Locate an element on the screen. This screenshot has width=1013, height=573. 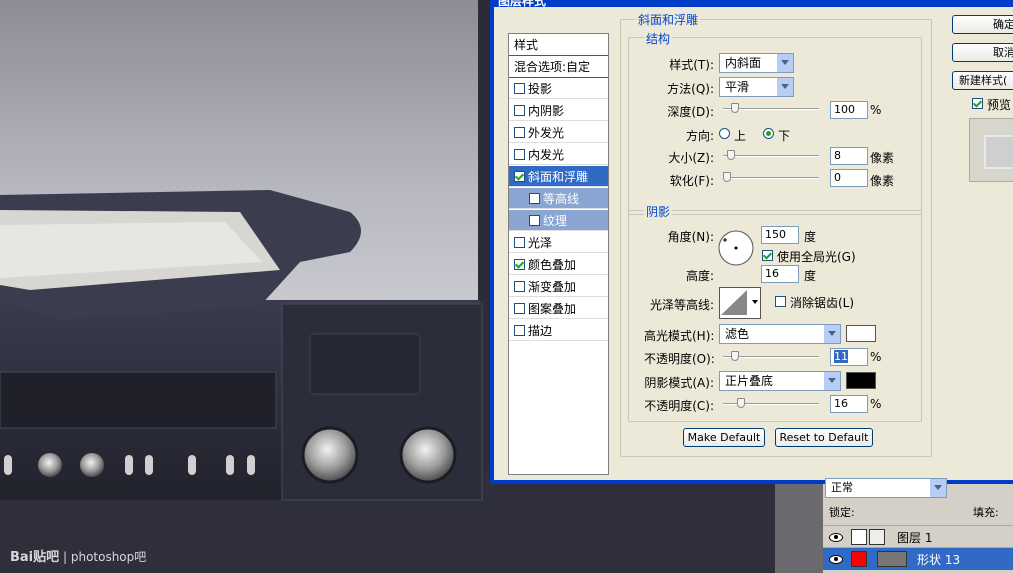
style-list-item: 纹理 is located at coordinates (558, 220).